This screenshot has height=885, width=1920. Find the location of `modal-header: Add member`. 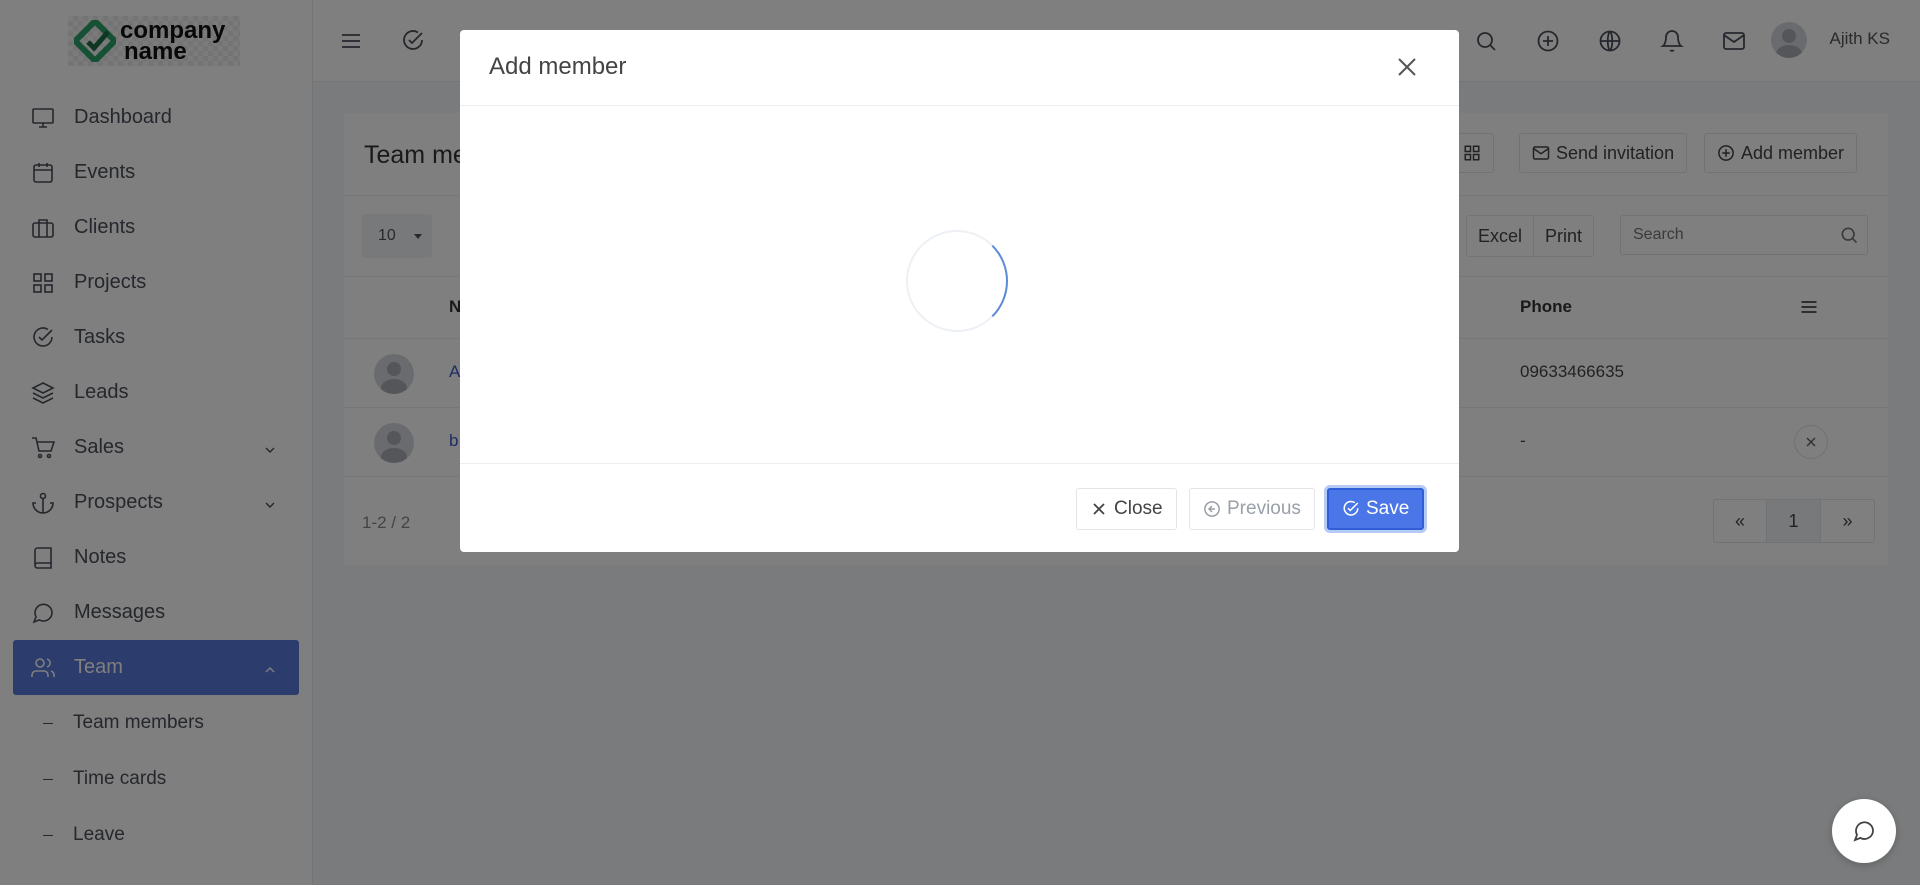

modal-header: Add member is located at coordinates (959, 68).